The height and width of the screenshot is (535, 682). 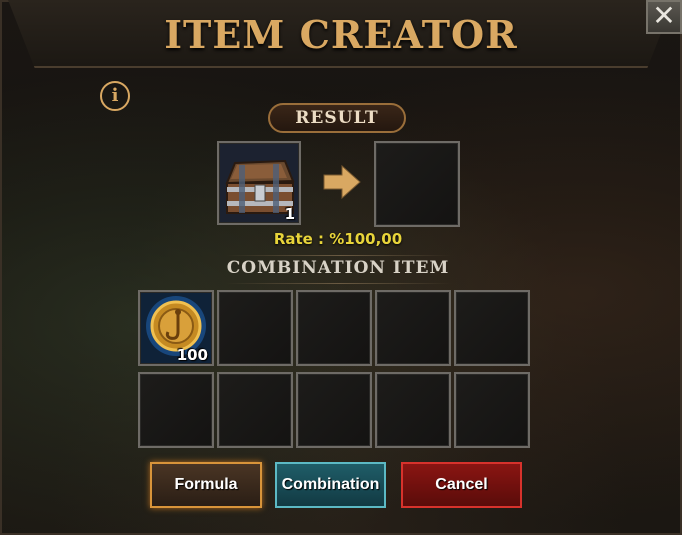 I want to click on window-title: ITEM CREATOR, so click(x=341, y=34).